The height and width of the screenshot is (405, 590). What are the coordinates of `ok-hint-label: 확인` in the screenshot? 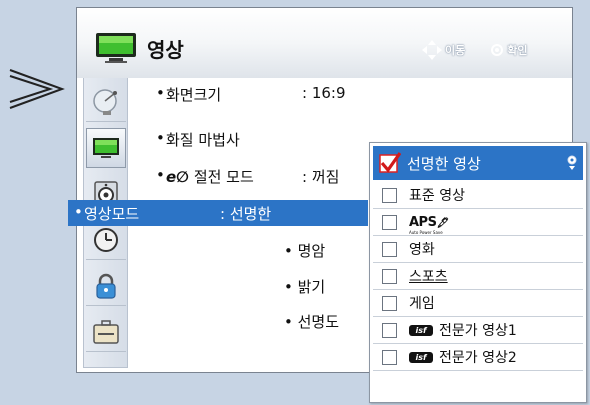 It's located at (517, 50).